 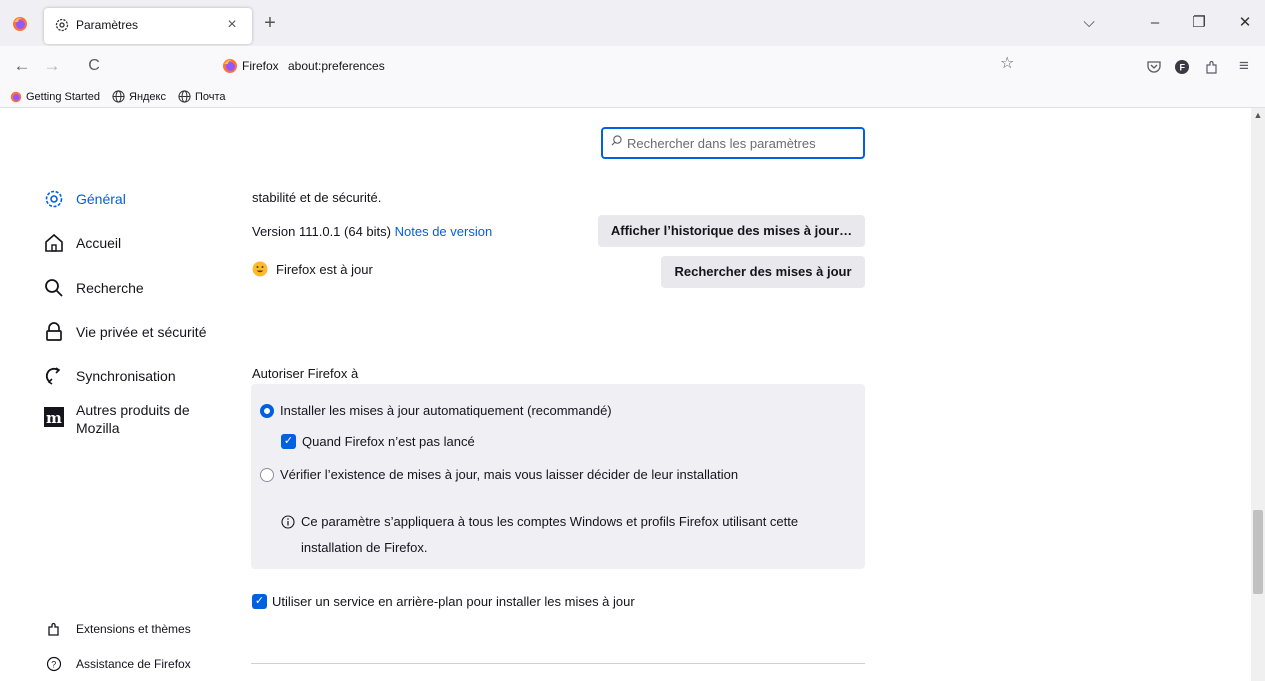 What do you see at coordinates (20, 24) in the screenshot?
I see `firefox-menu-icon` at bounding box center [20, 24].